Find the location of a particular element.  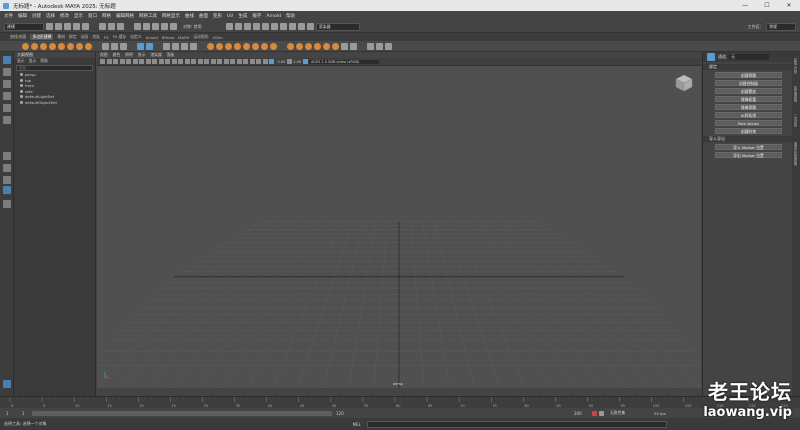

torus-icon is located at coordinates (61, 46).